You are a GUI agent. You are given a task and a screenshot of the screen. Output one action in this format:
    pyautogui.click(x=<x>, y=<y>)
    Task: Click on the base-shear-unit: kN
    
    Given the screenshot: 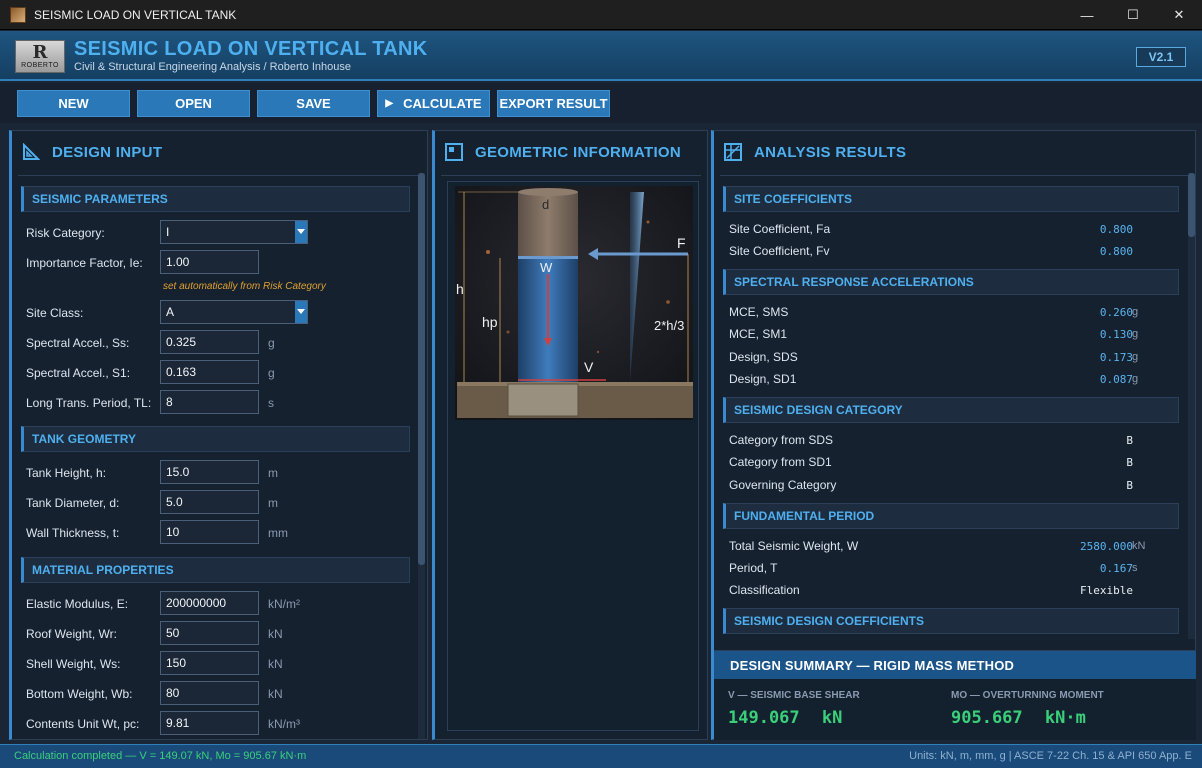 What is the action you would take?
    pyautogui.click(x=832, y=718)
    